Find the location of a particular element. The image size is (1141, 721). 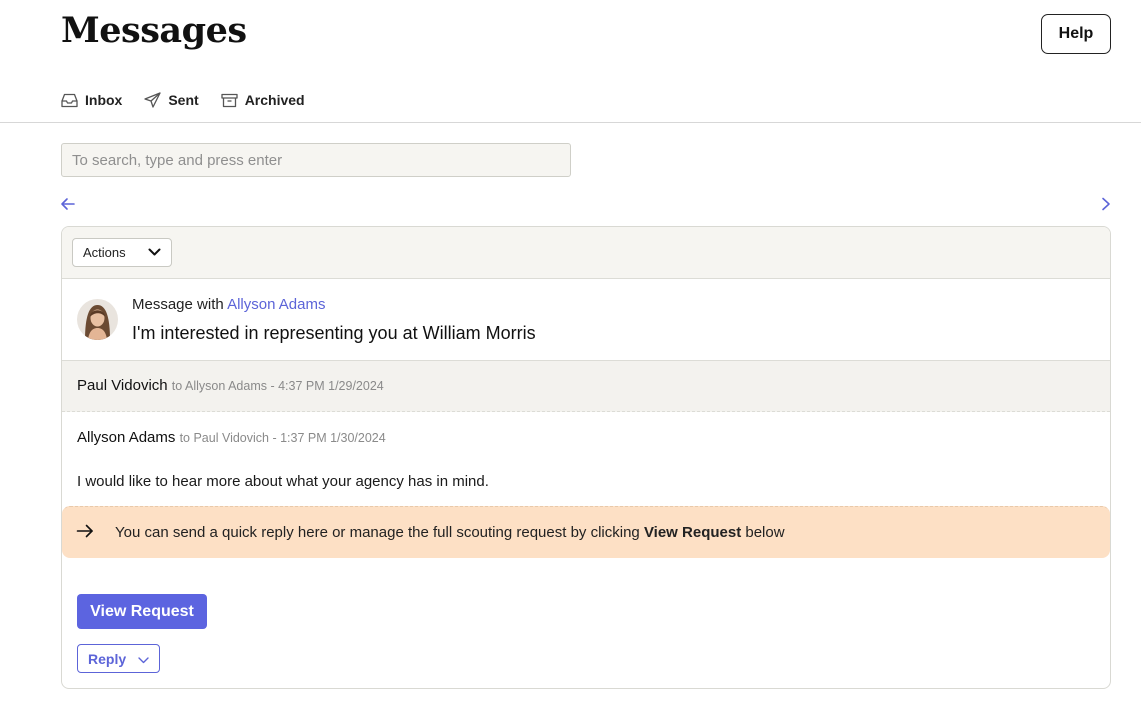

tab-inbox-label: Inbox is located at coordinates (104, 100).